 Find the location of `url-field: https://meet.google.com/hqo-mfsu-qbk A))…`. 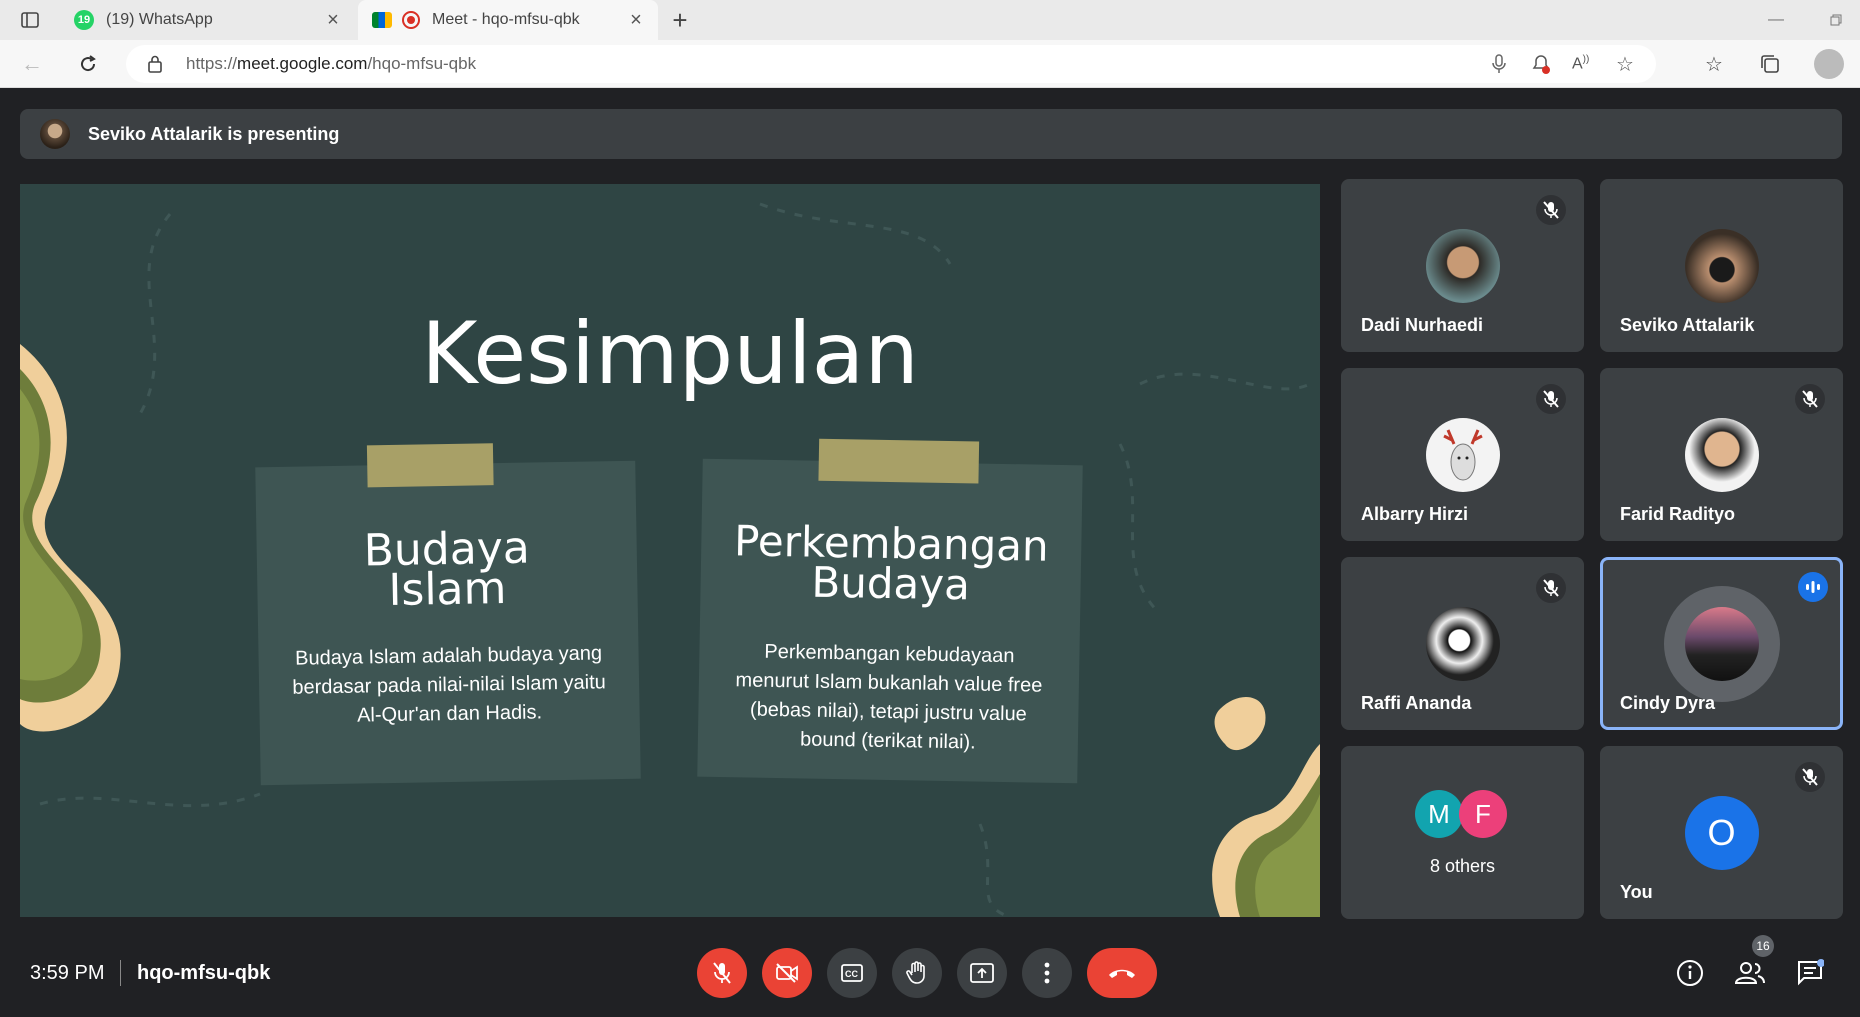

url-field: https://meet.google.com/hqo-mfsu-qbk A))… is located at coordinates (891, 64).